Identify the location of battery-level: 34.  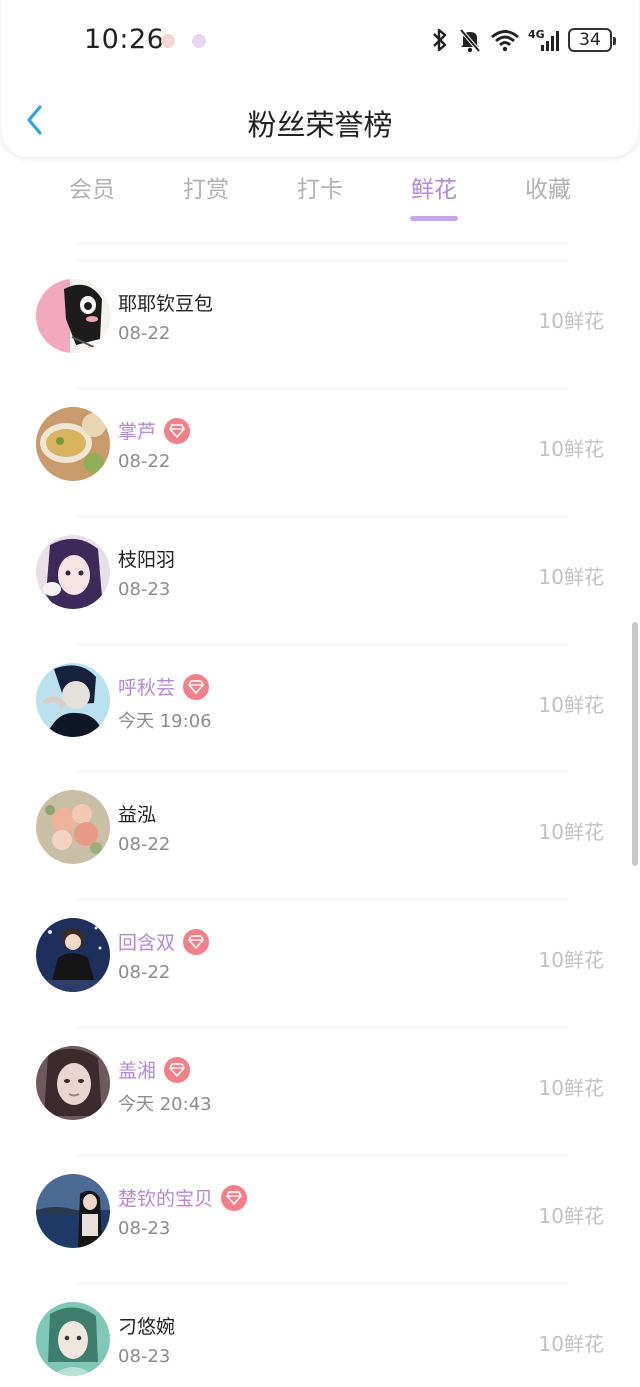
(590, 40).